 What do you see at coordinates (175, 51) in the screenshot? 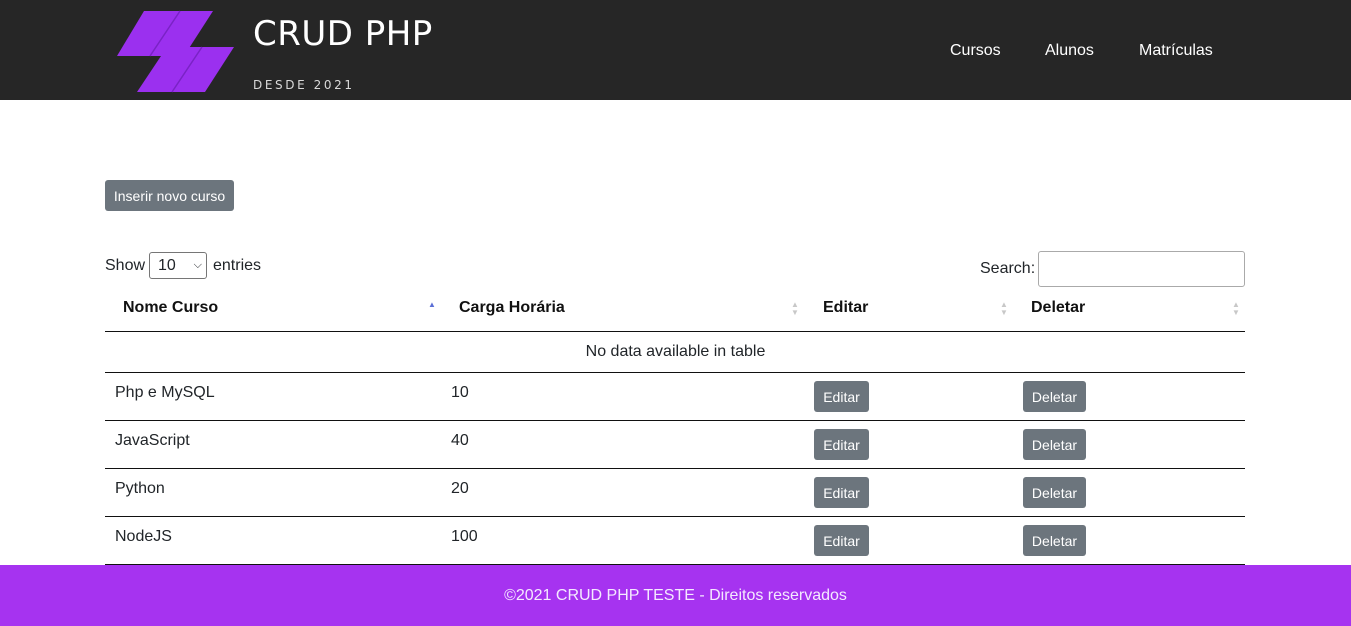
I see `logo-icon` at bounding box center [175, 51].